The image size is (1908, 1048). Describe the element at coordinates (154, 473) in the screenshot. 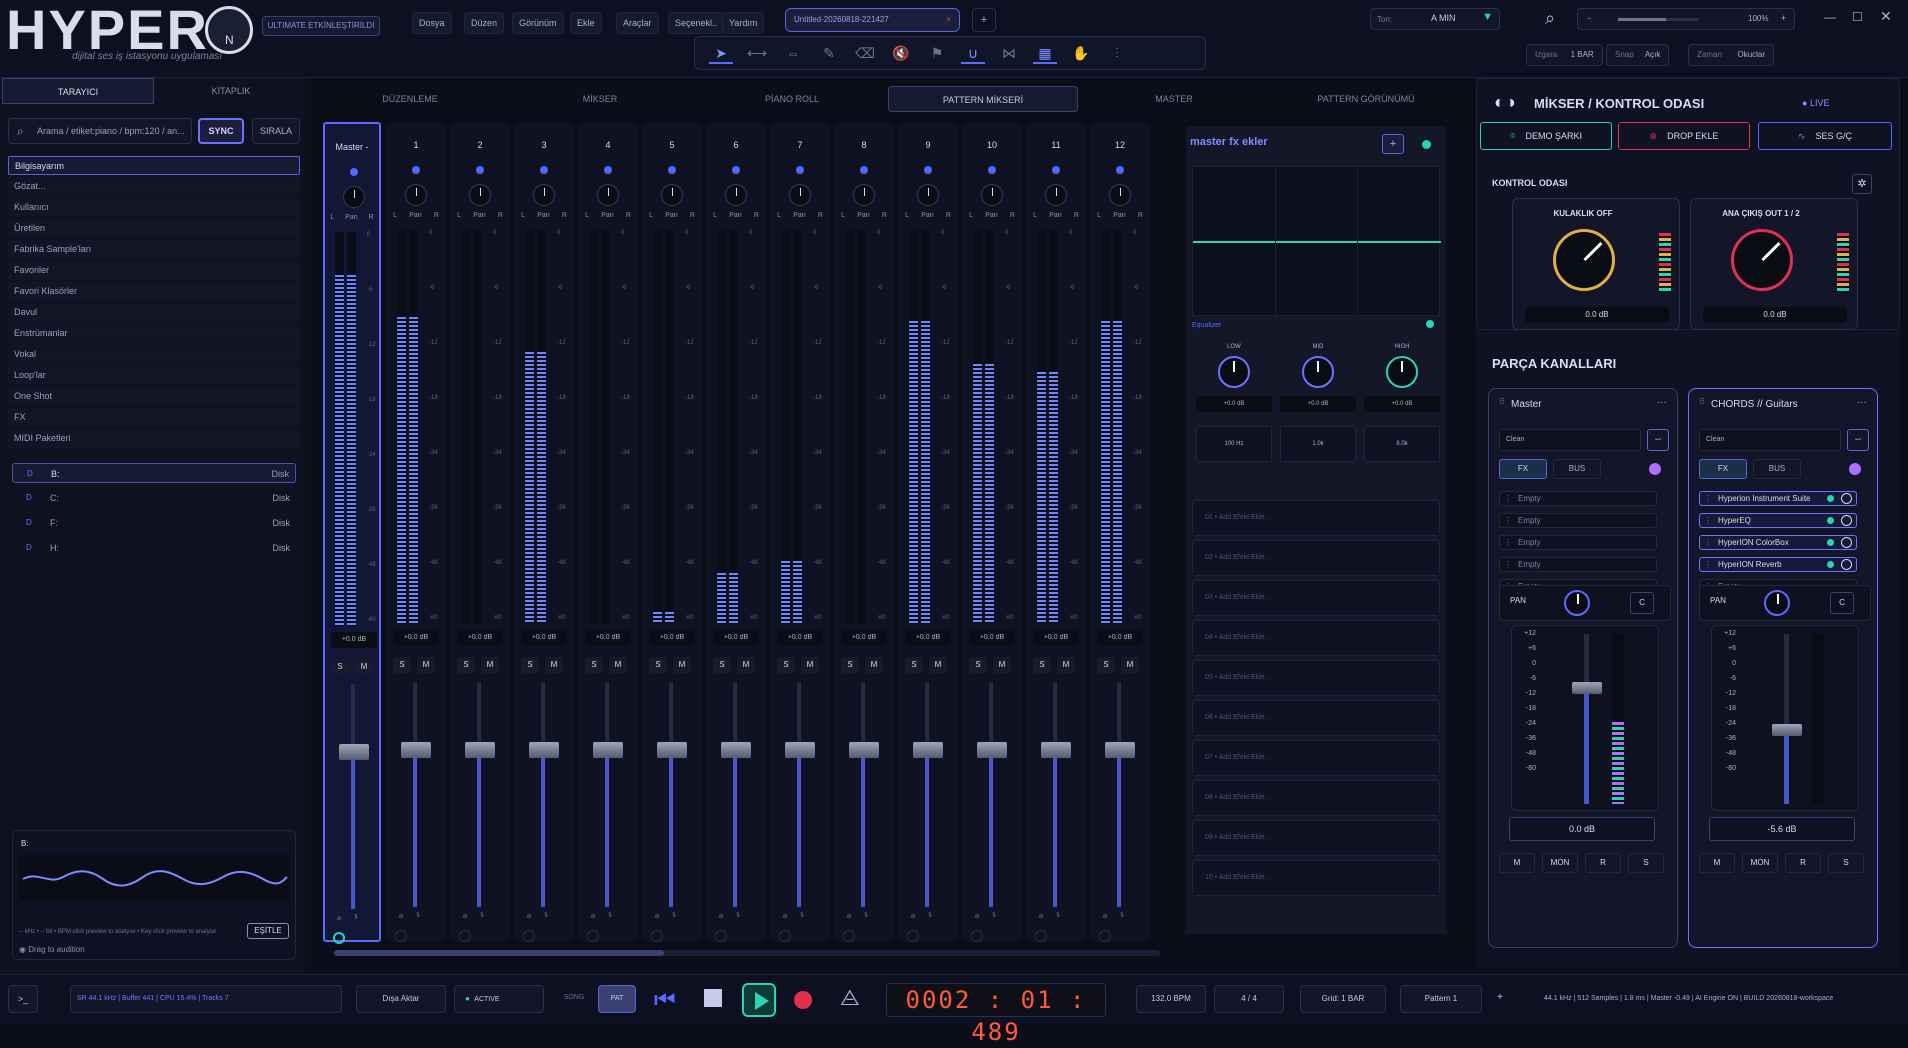

I see `drive-item: D B: Disk` at that location.